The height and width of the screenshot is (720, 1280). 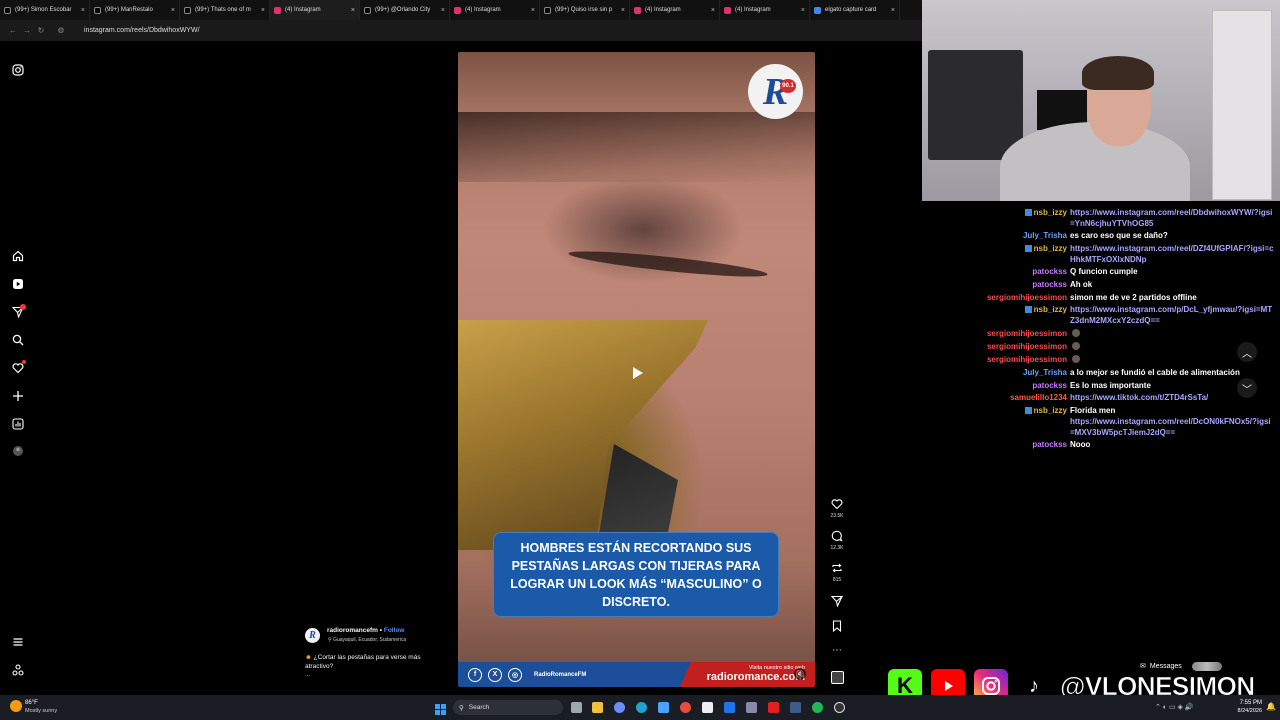 What do you see at coordinates (352, 630) in the screenshot?
I see `author-username: radioromancefm` at bounding box center [352, 630].